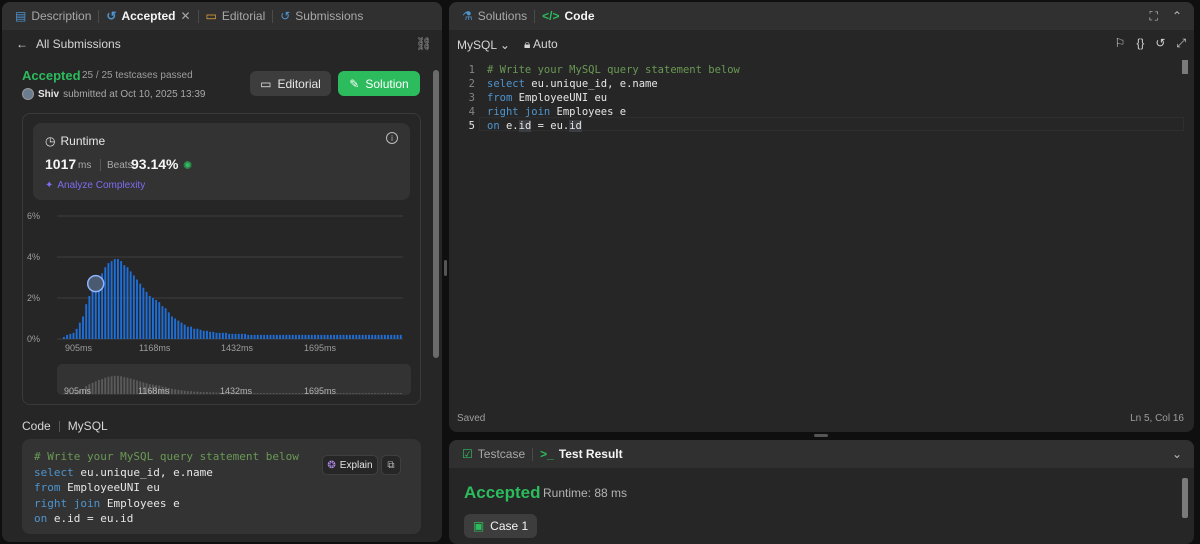 This screenshot has height=544, width=1200. What do you see at coordinates (471, 112) in the screenshot?
I see `line-number: 4` at bounding box center [471, 112].